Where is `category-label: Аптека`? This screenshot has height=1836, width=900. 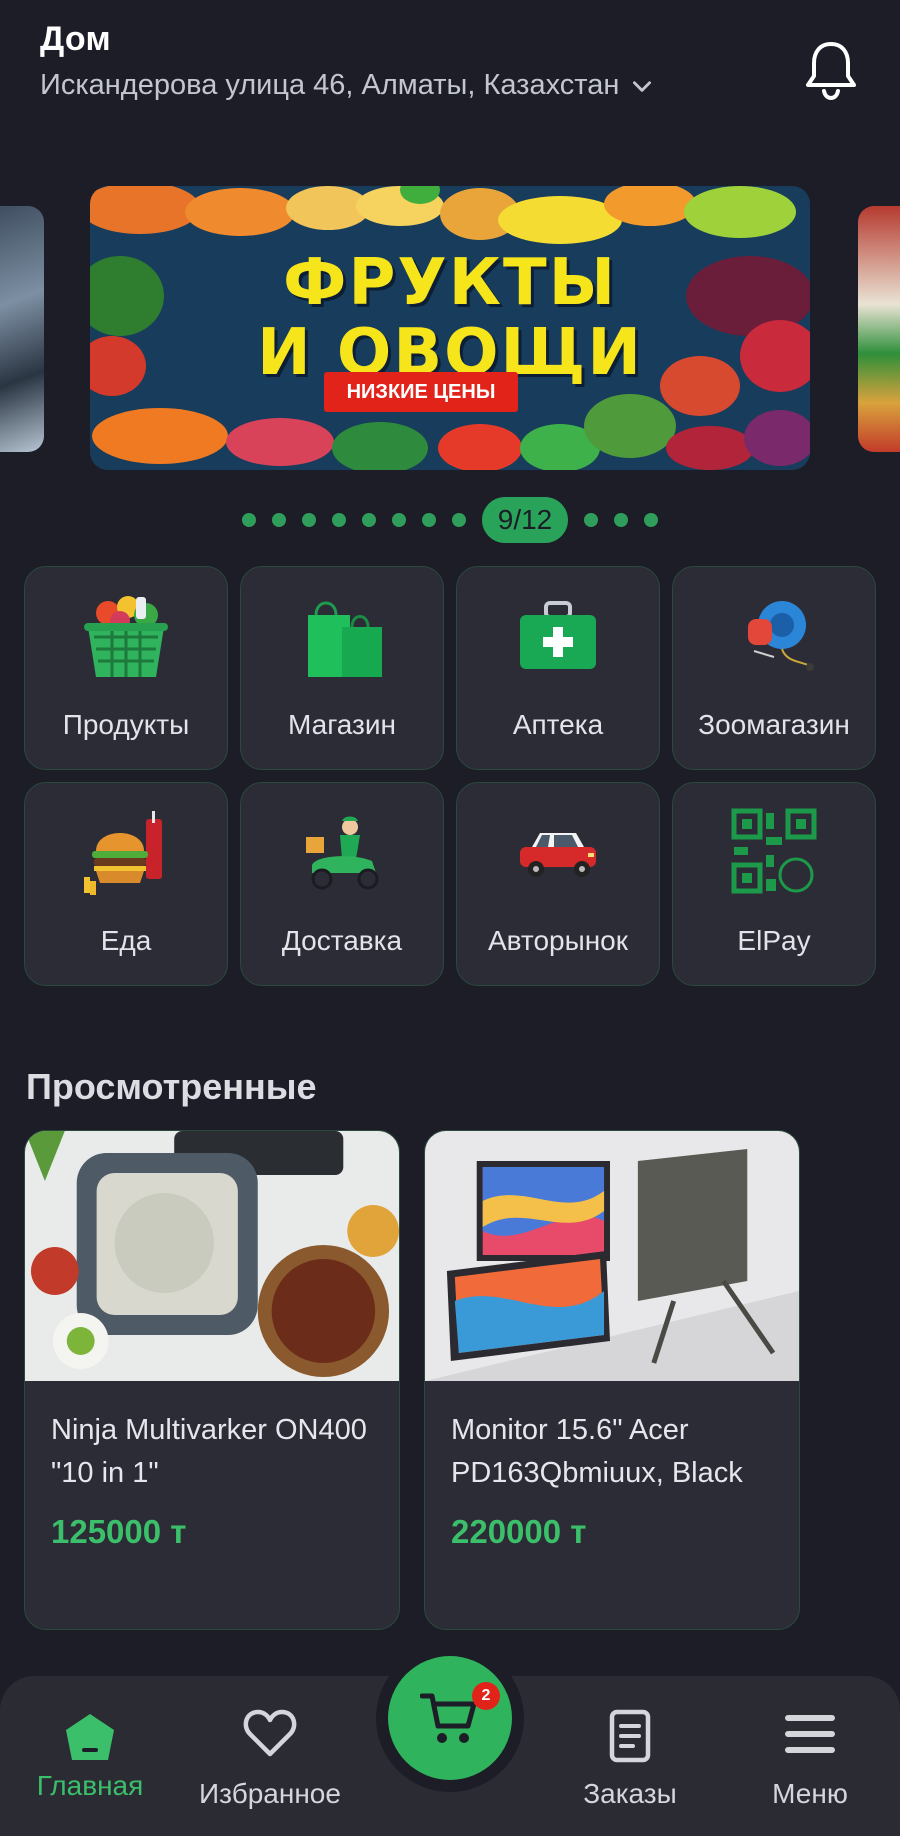
category-label: Аптека is located at coordinates (558, 724).